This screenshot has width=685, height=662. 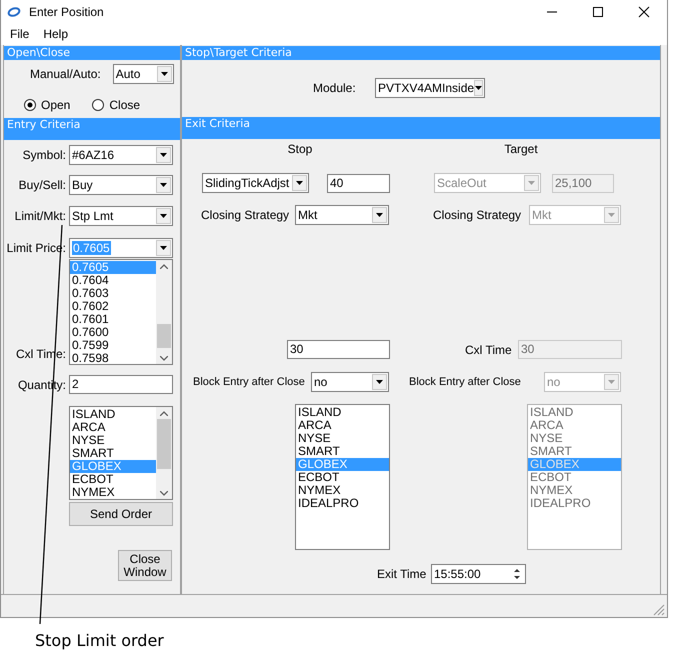 What do you see at coordinates (113, 306) in the screenshot?
I see `list-item: 0.7602` at bounding box center [113, 306].